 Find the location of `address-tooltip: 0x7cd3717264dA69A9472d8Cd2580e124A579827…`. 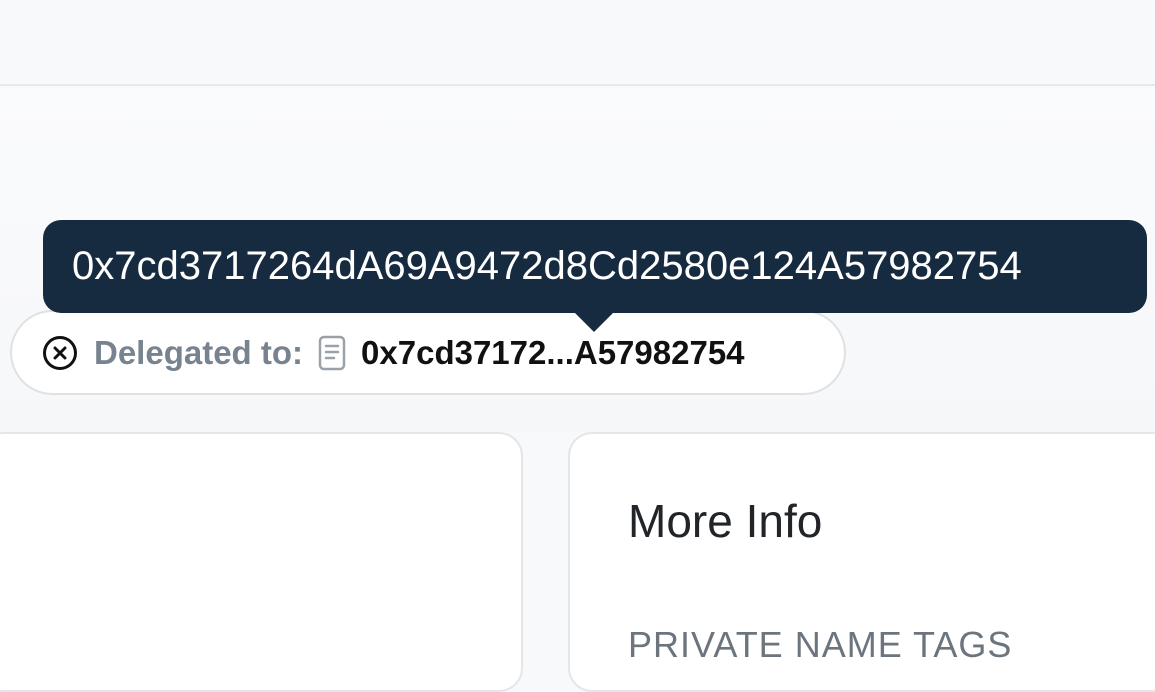

address-tooltip: 0x7cd3717264dA69A9472d8Cd2580e124A579827… is located at coordinates (595, 266).